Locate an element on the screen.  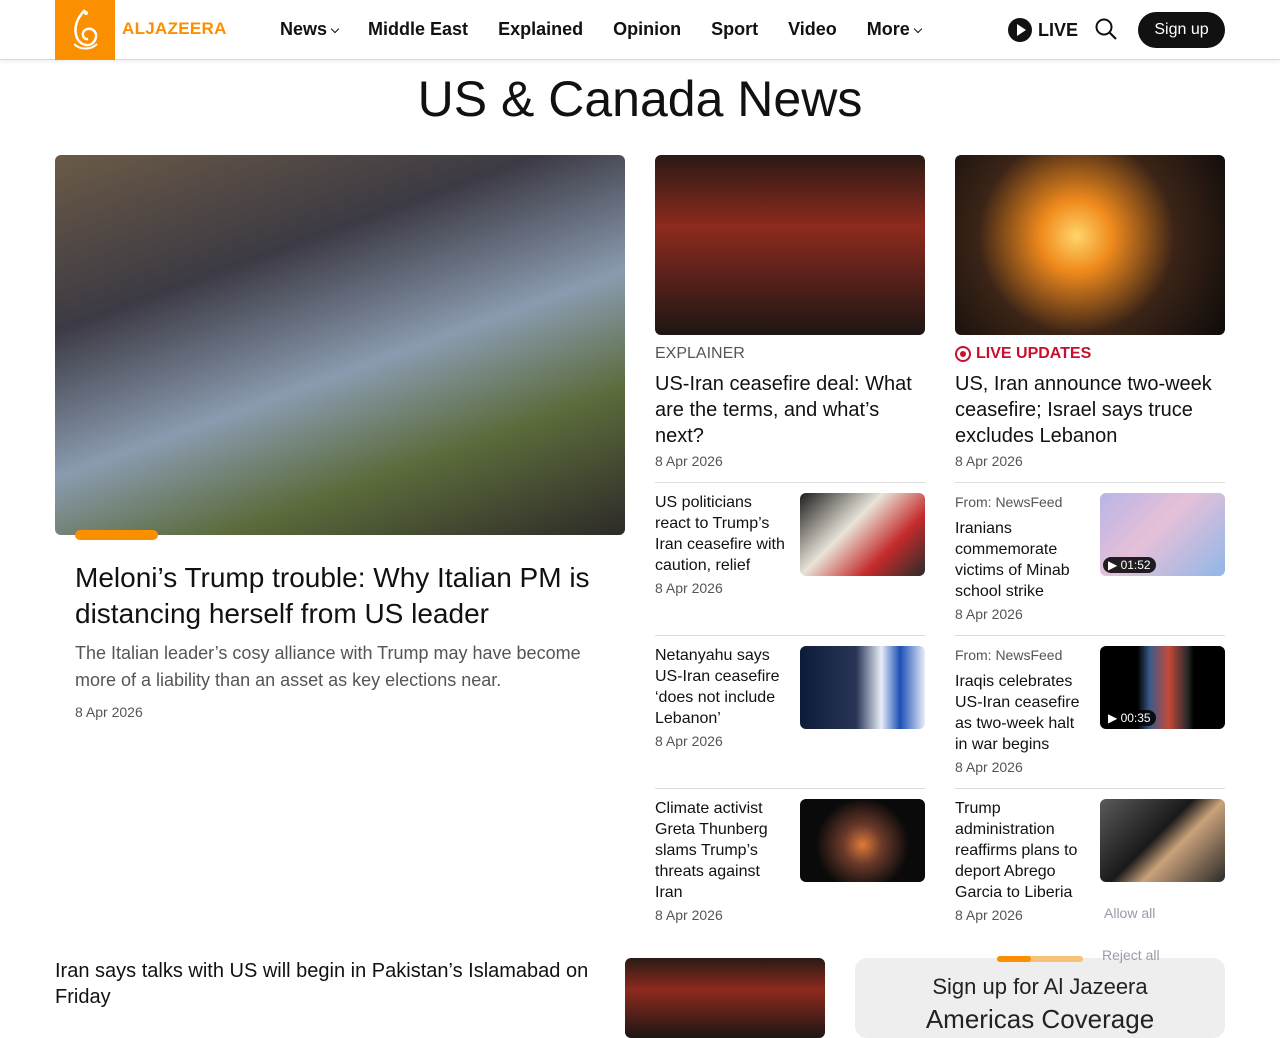
nav-item-opinion: Opinion is located at coordinates (647, 30).